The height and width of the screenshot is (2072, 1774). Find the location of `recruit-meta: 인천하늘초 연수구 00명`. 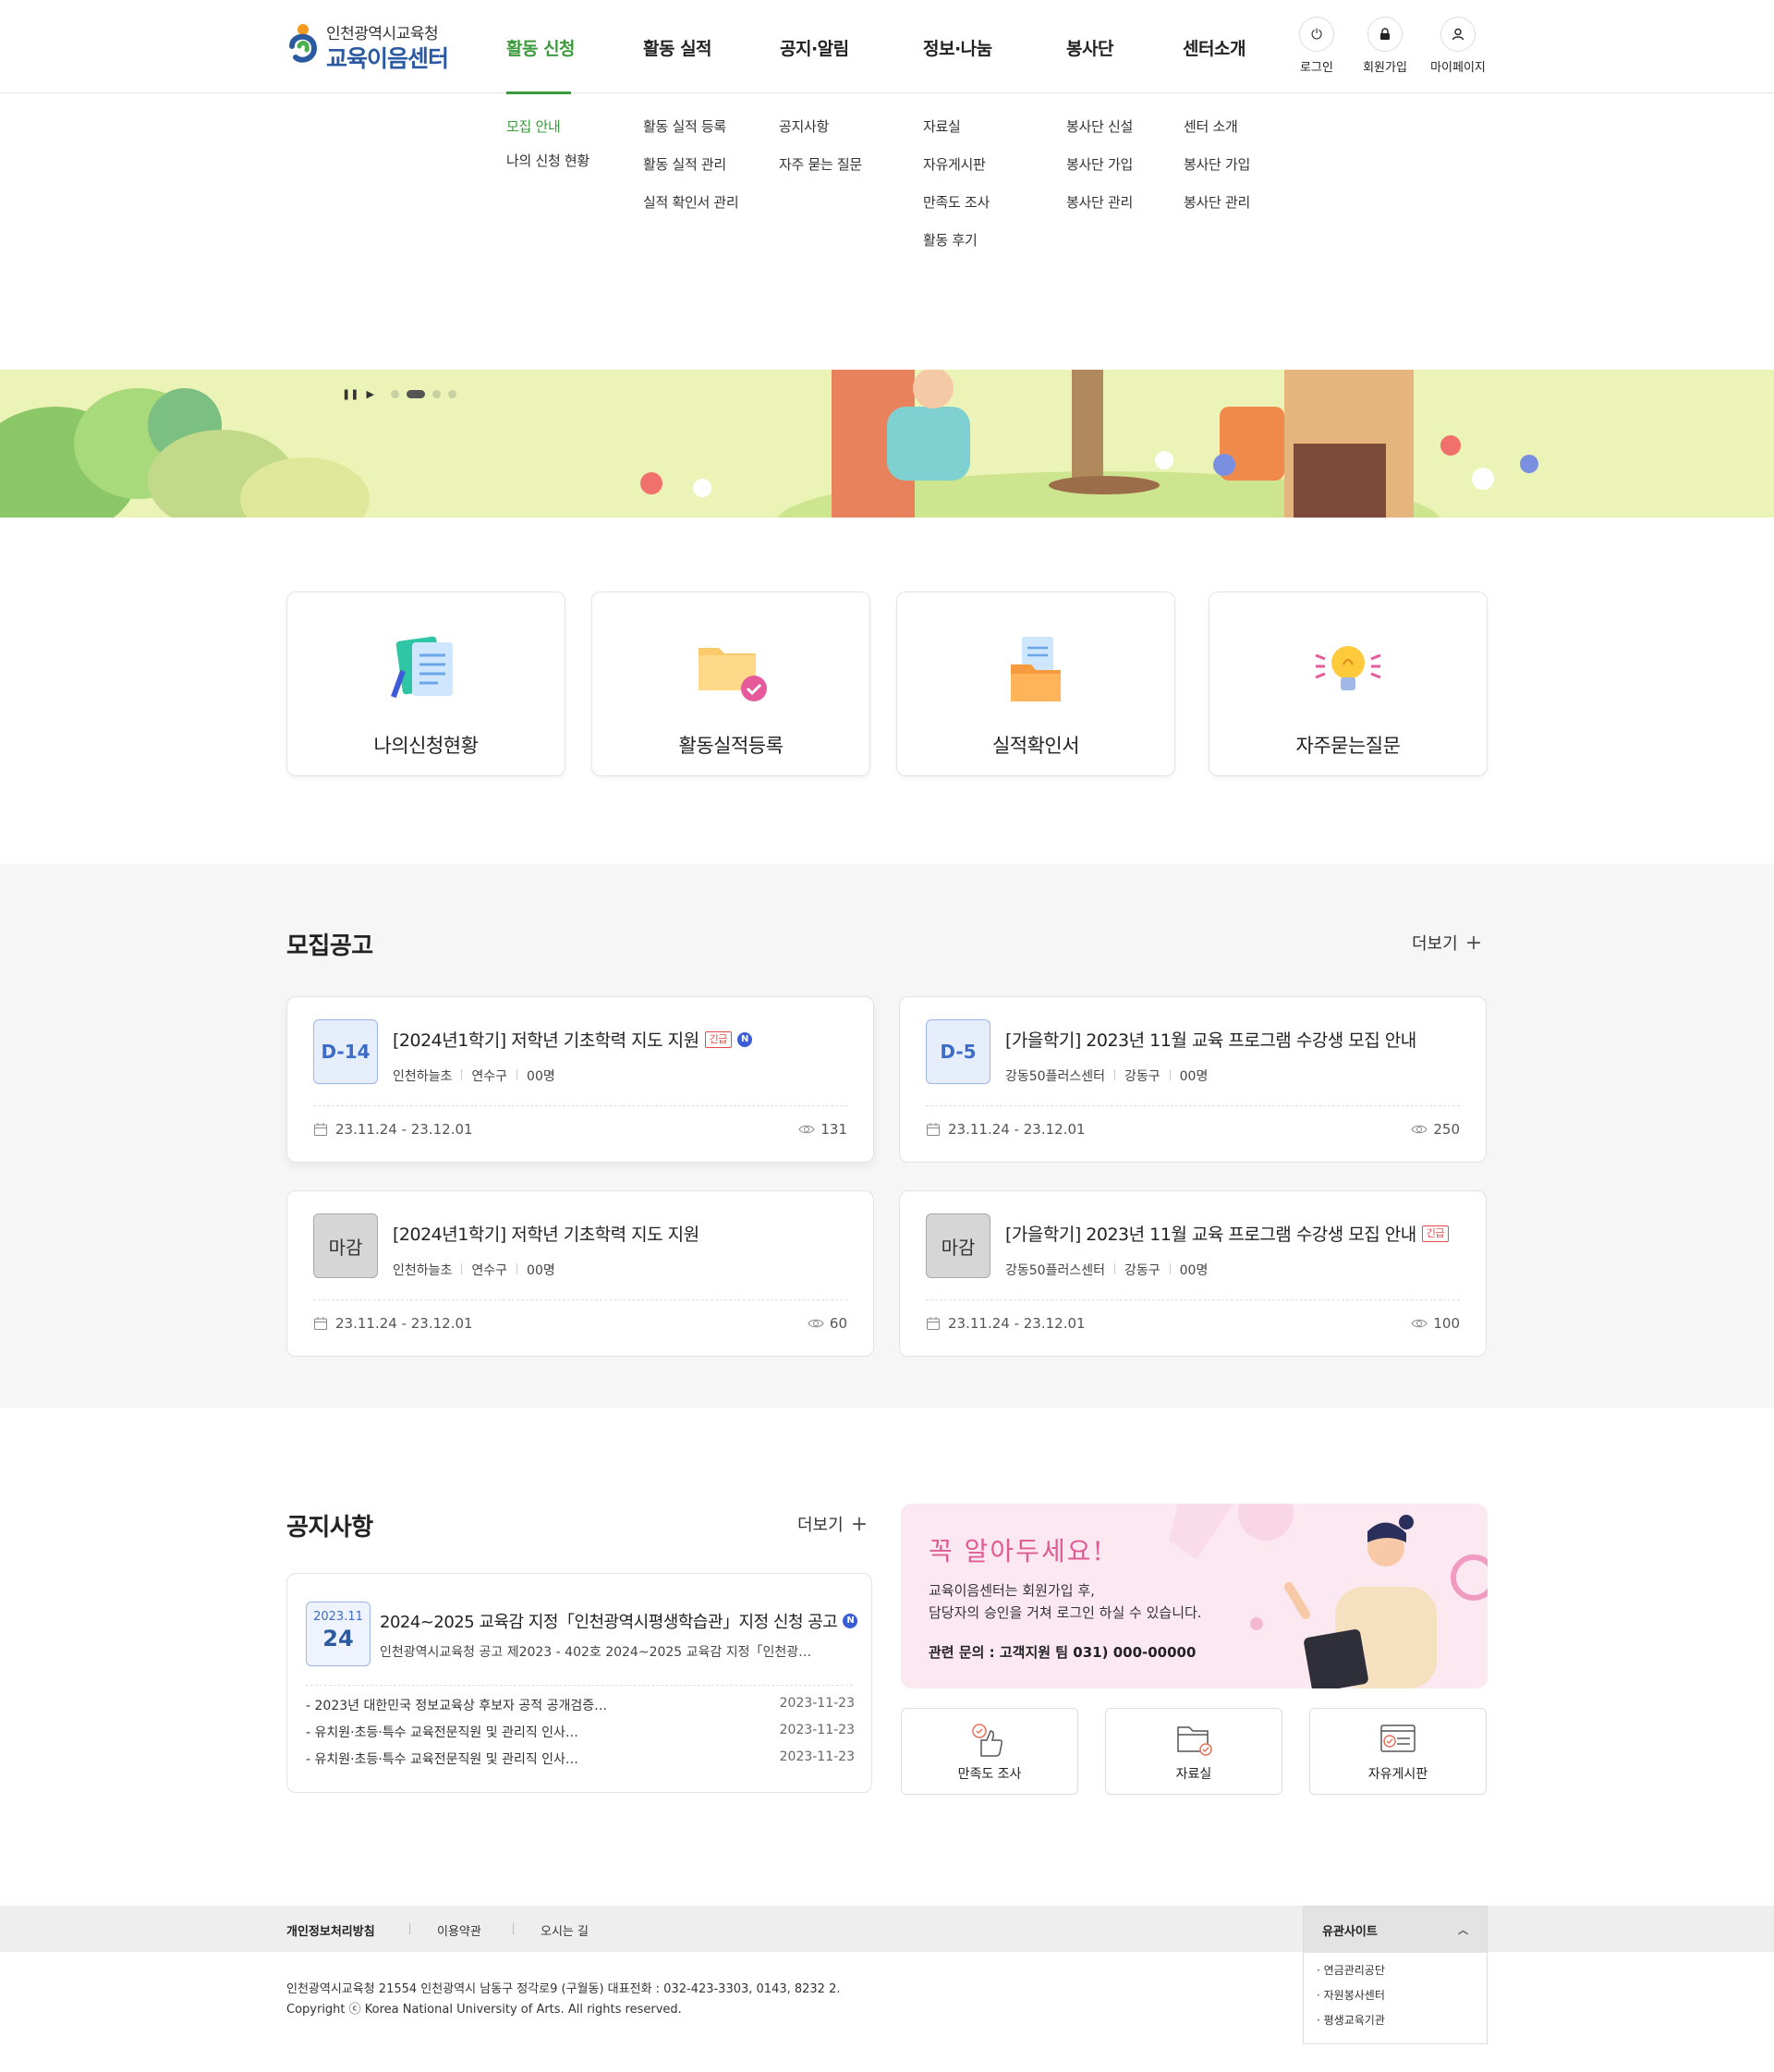

recruit-meta: 인천하늘초 연수구 00명 is located at coordinates (474, 1270).